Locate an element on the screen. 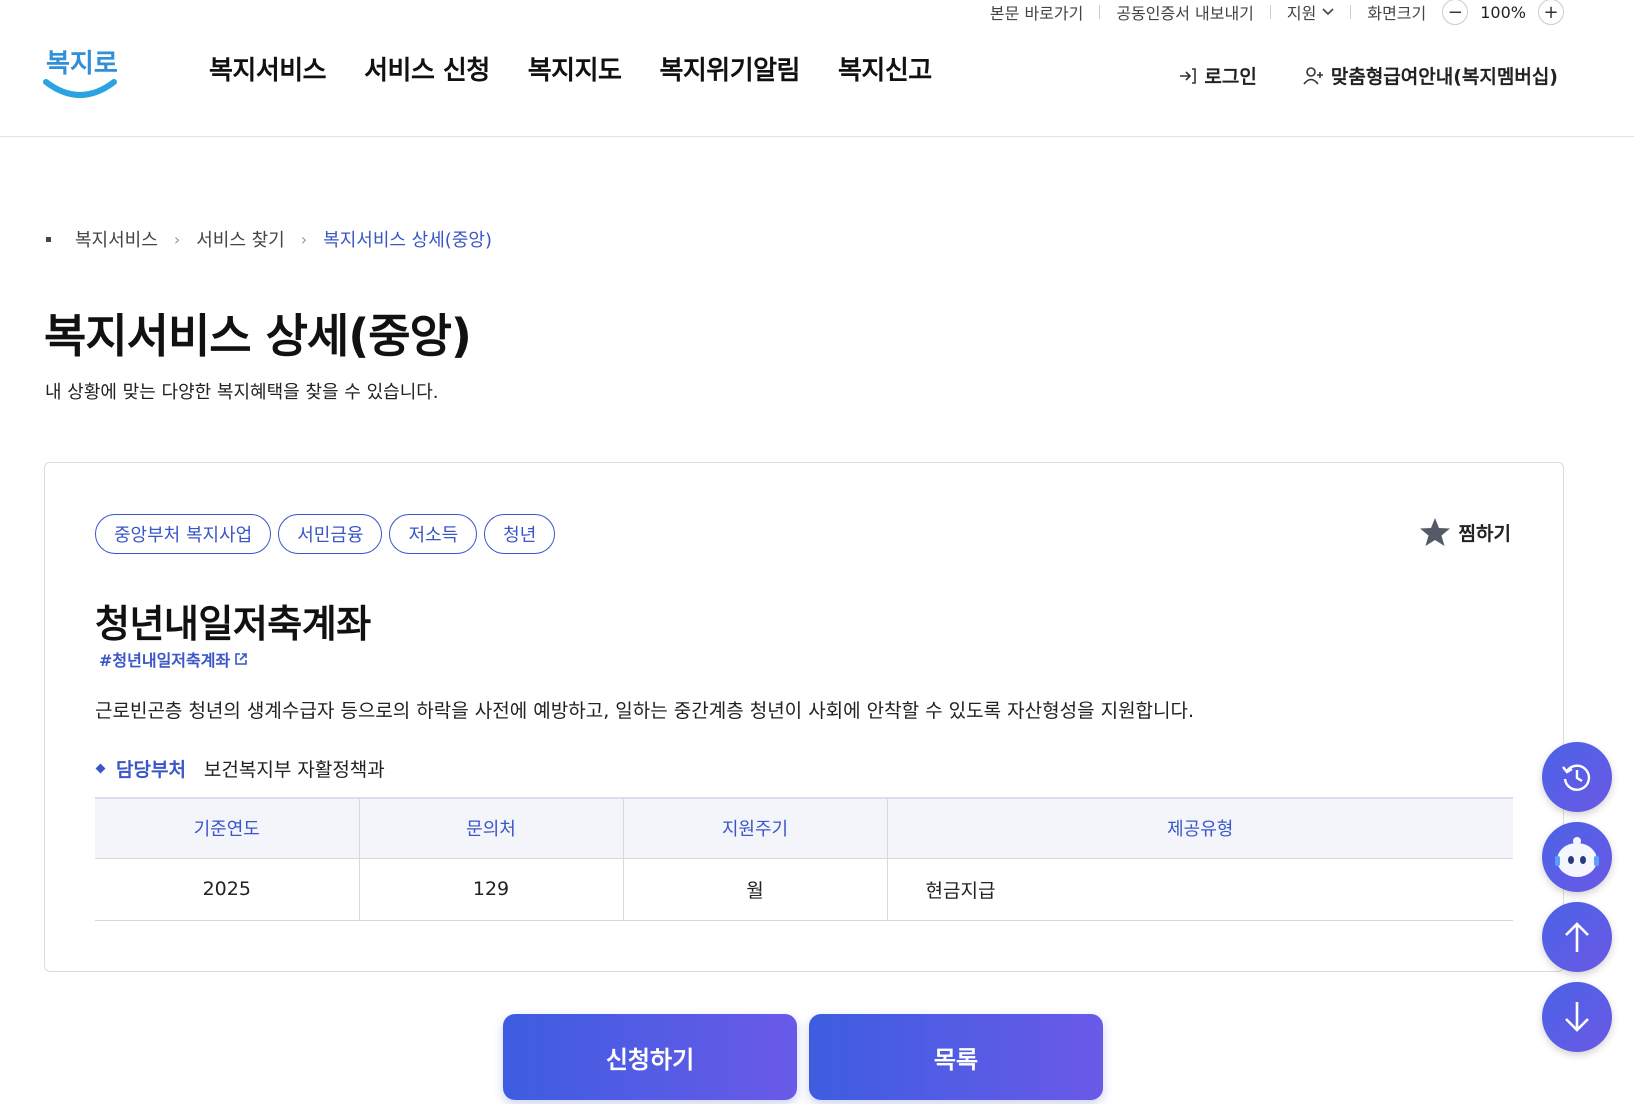  chatbot-icon is located at coordinates (1577, 857).